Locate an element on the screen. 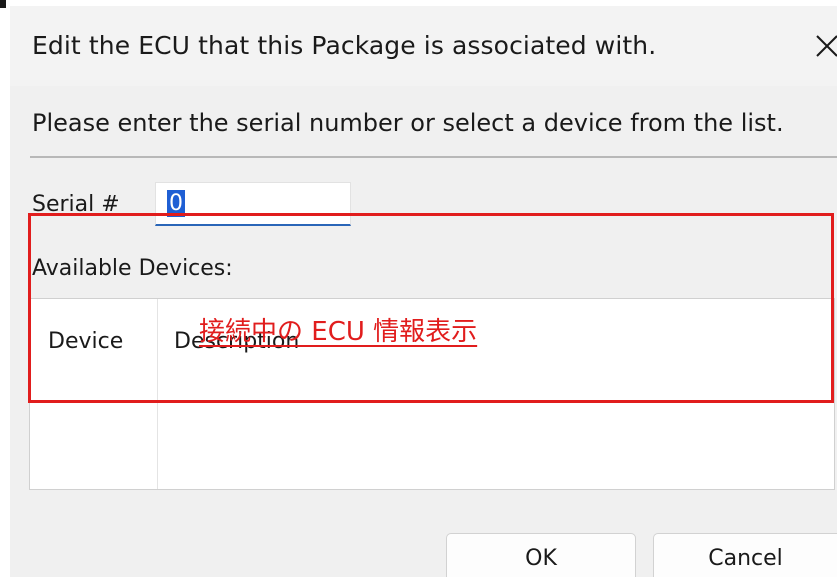 This screenshot has width=837, height=577. close-icon is located at coordinates (826, 46).